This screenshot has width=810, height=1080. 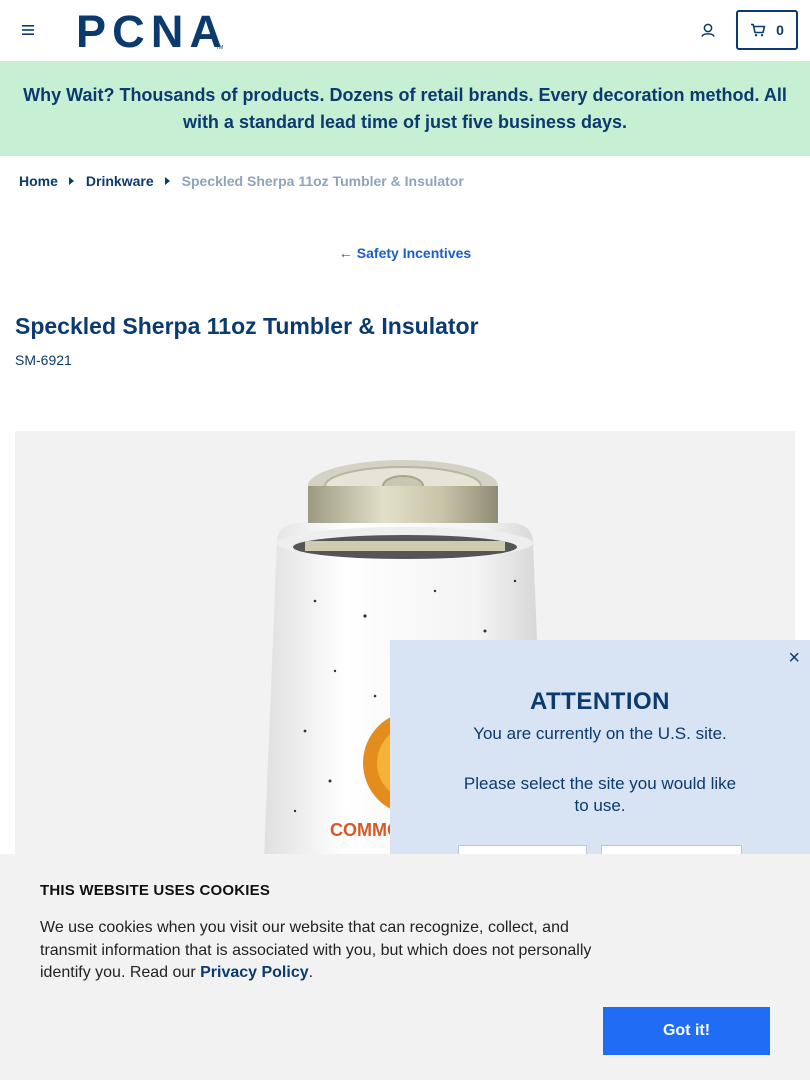 I want to click on breadcrumb-drinkware: Drinkware, so click(x=120, y=181).